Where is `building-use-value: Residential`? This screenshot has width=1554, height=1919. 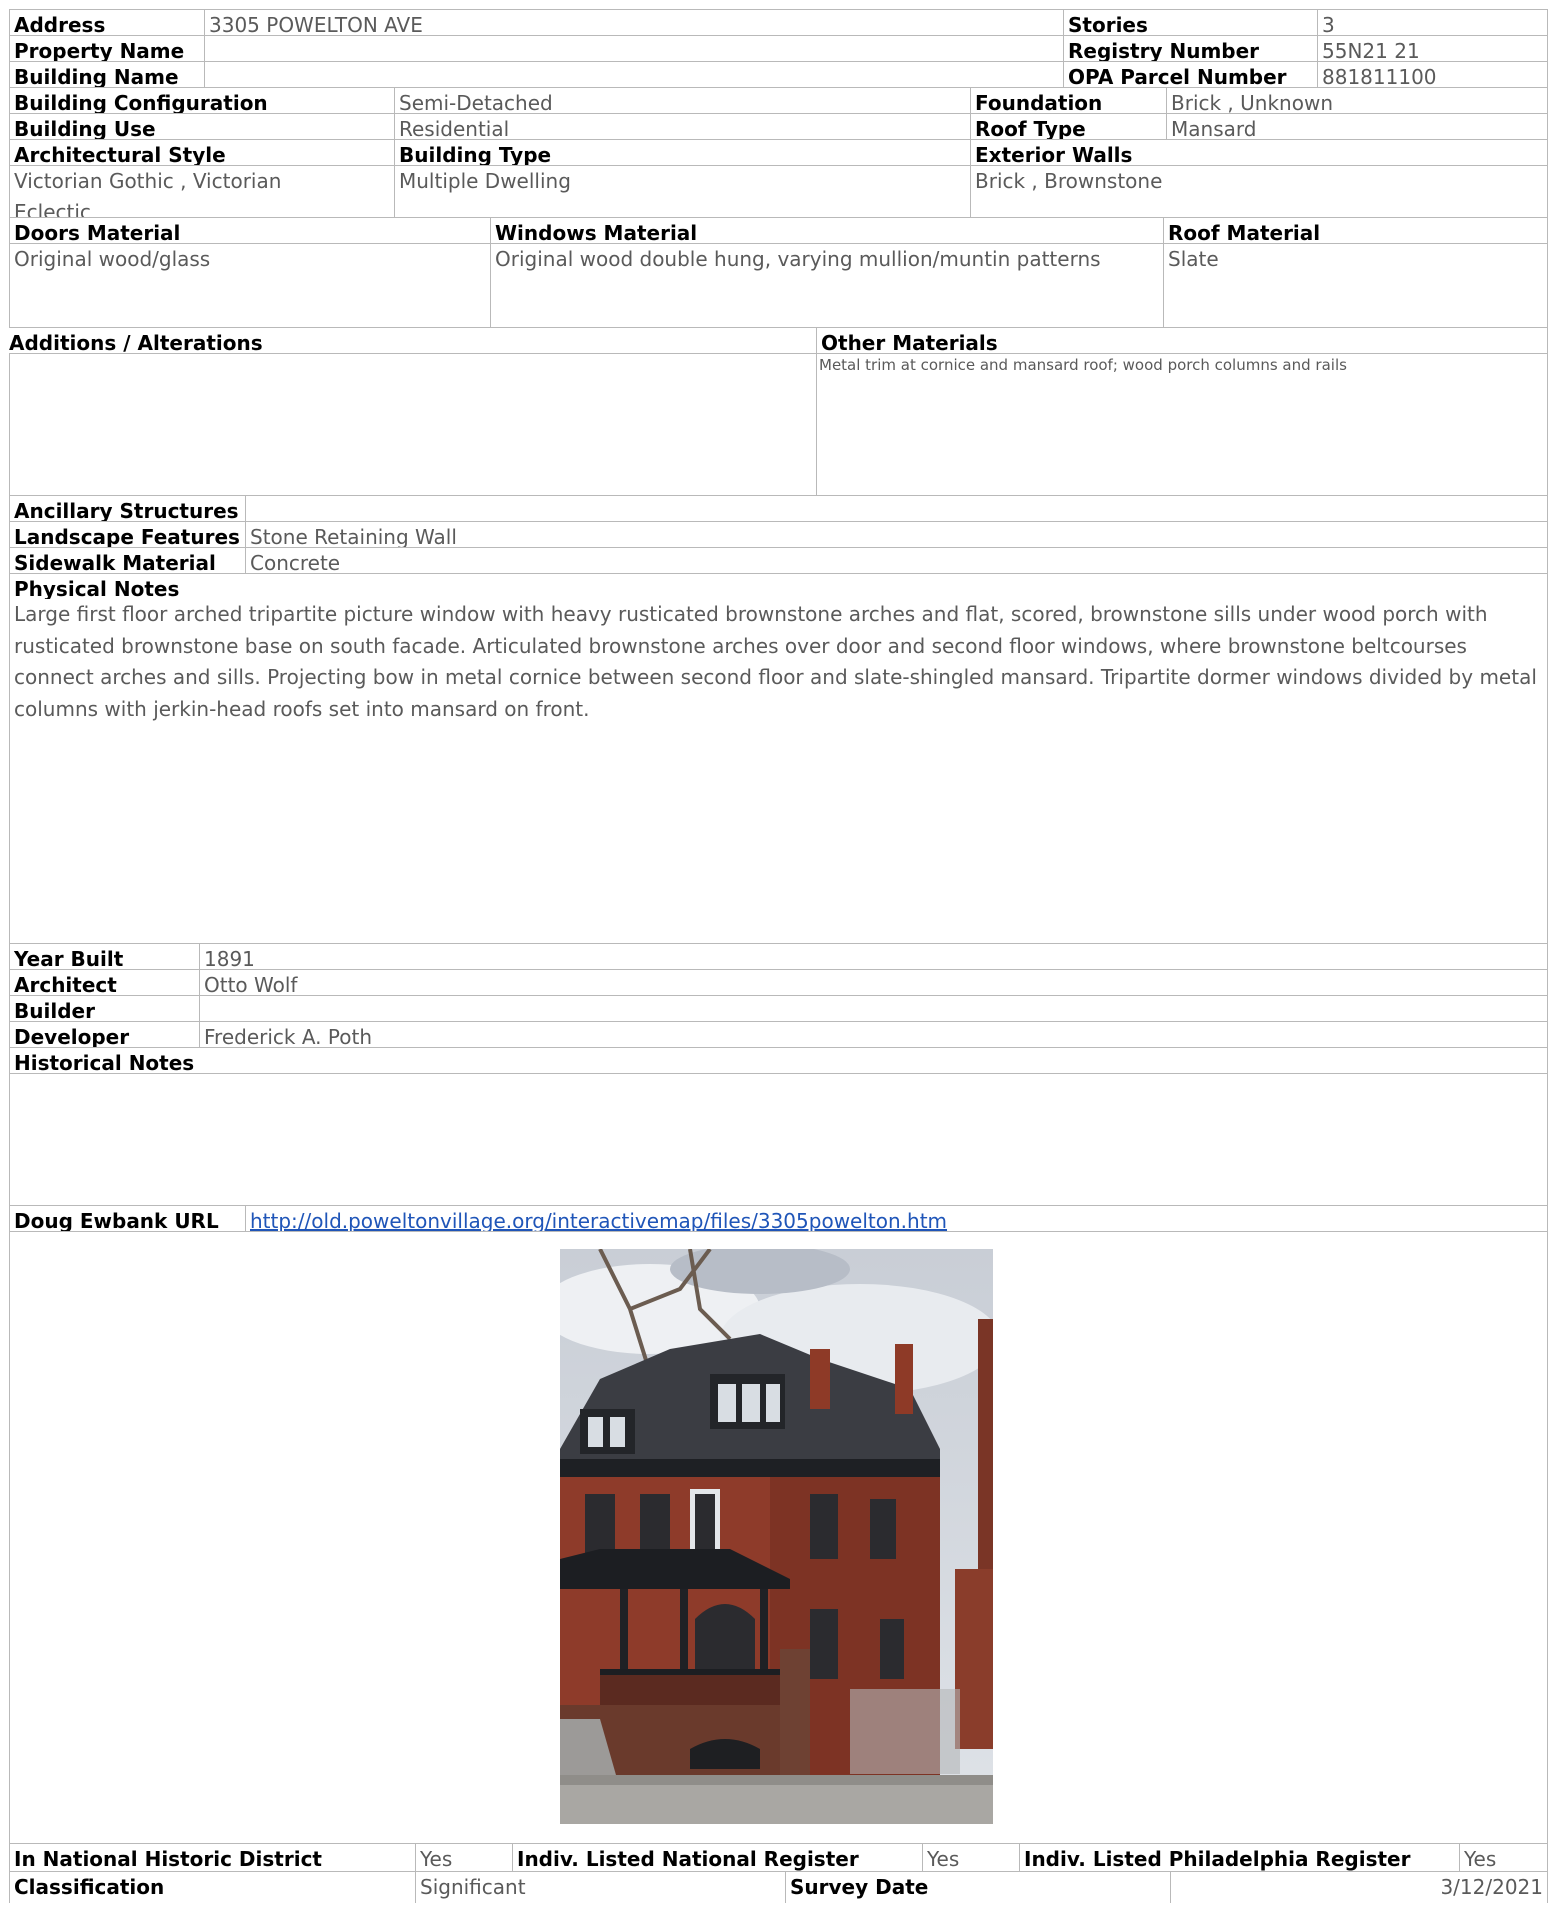 building-use-value: Residential is located at coordinates (454, 128).